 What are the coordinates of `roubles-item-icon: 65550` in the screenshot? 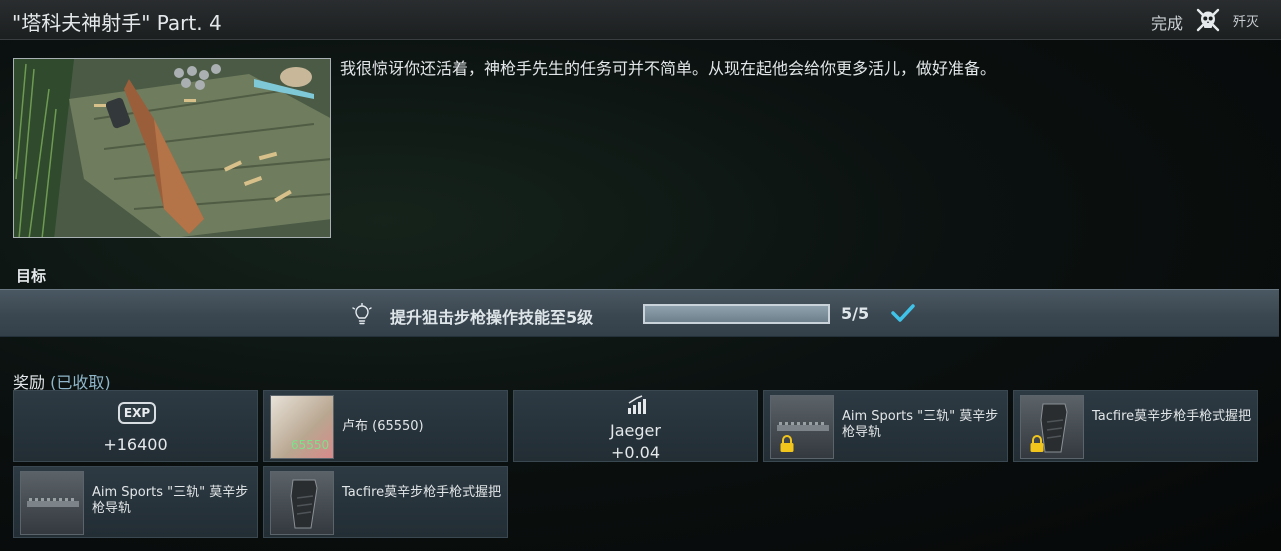 It's located at (302, 427).